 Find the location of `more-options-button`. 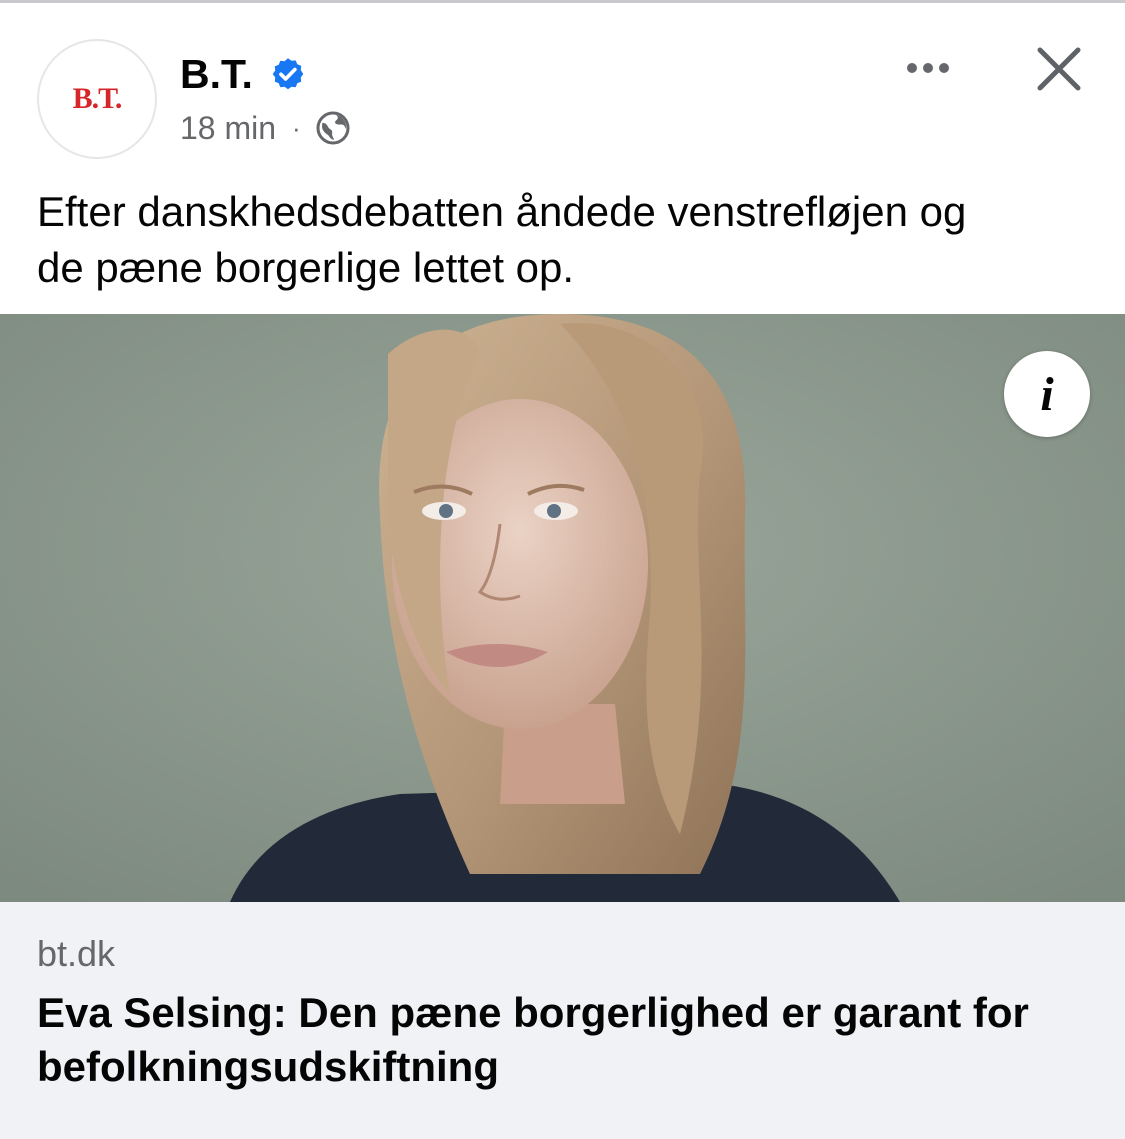

more-options-button is located at coordinates (928, 68).